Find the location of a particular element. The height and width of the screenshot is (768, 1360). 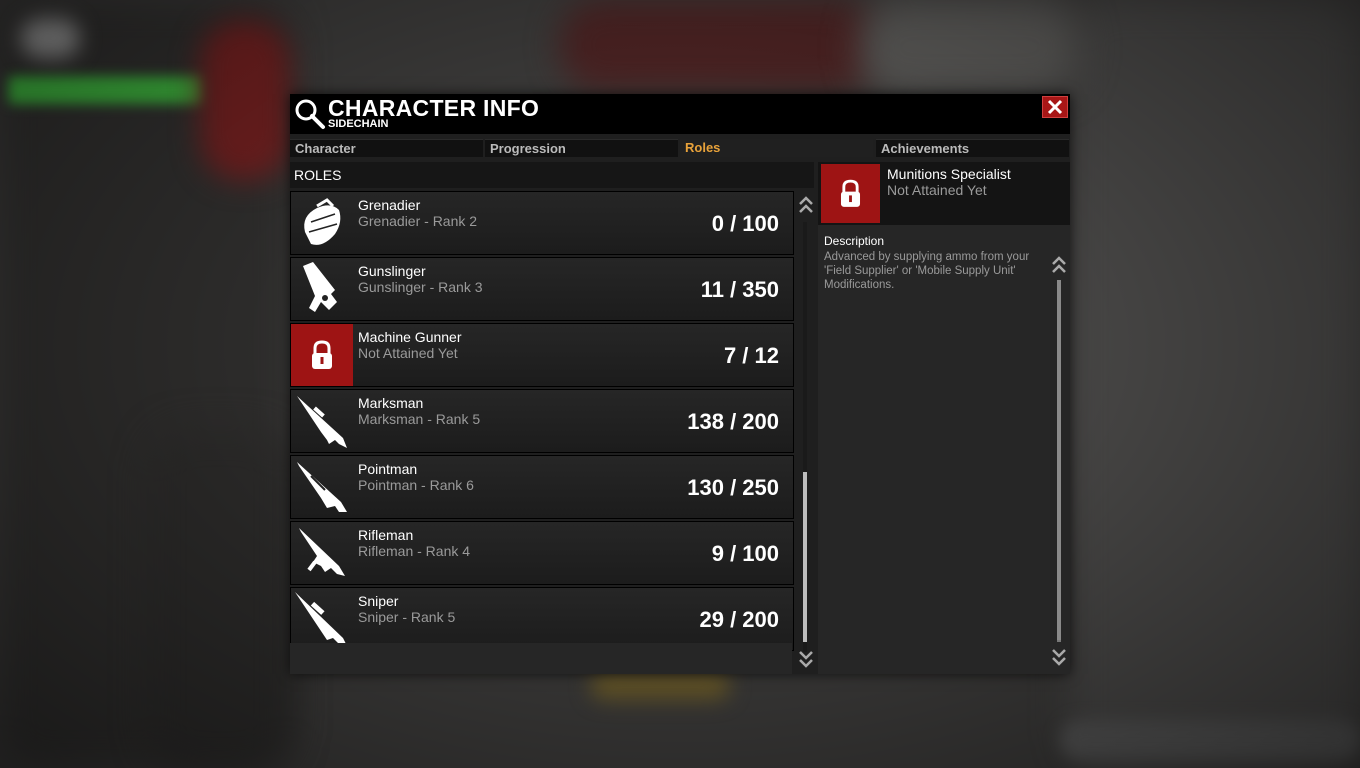

role-name: Rifleman is located at coordinates (386, 535).